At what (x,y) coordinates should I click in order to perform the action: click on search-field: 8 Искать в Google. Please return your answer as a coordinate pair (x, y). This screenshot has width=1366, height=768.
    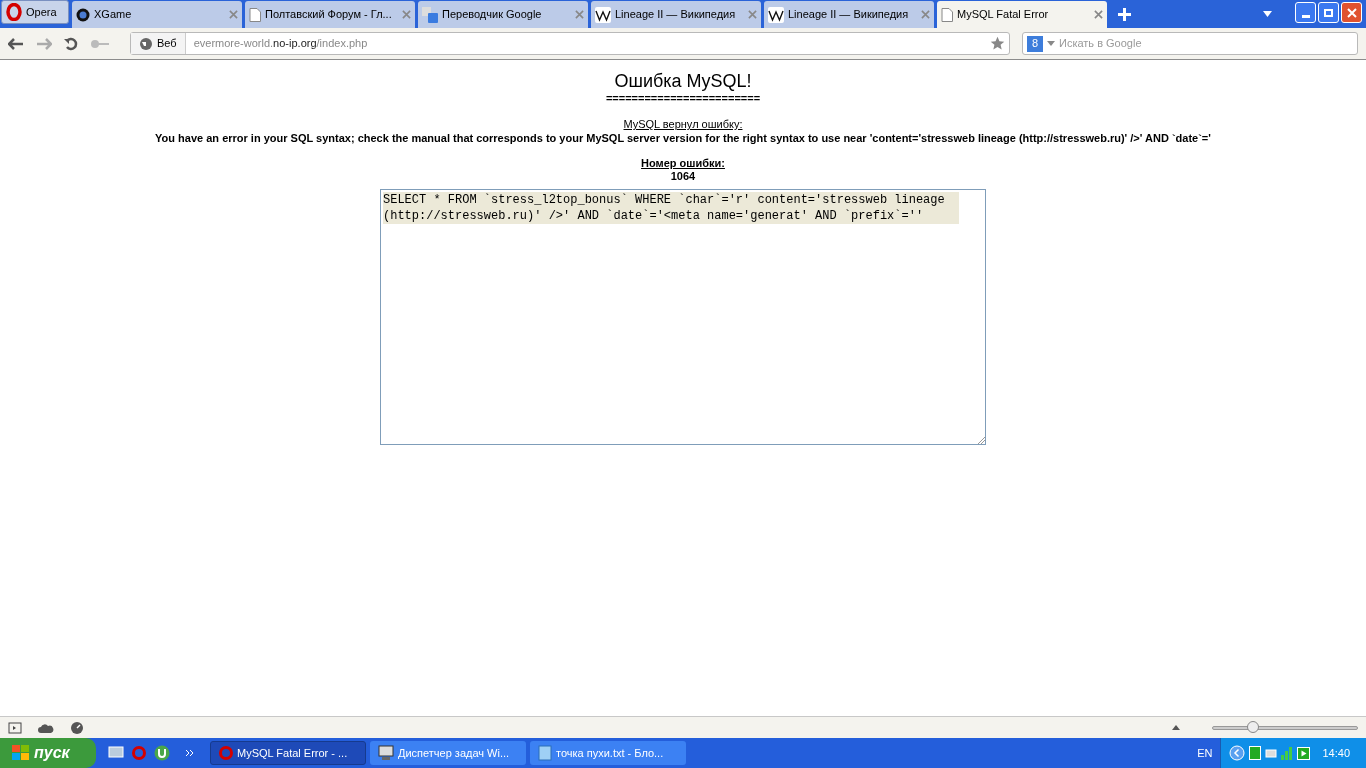
    Looking at the image, I should click on (1190, 43).